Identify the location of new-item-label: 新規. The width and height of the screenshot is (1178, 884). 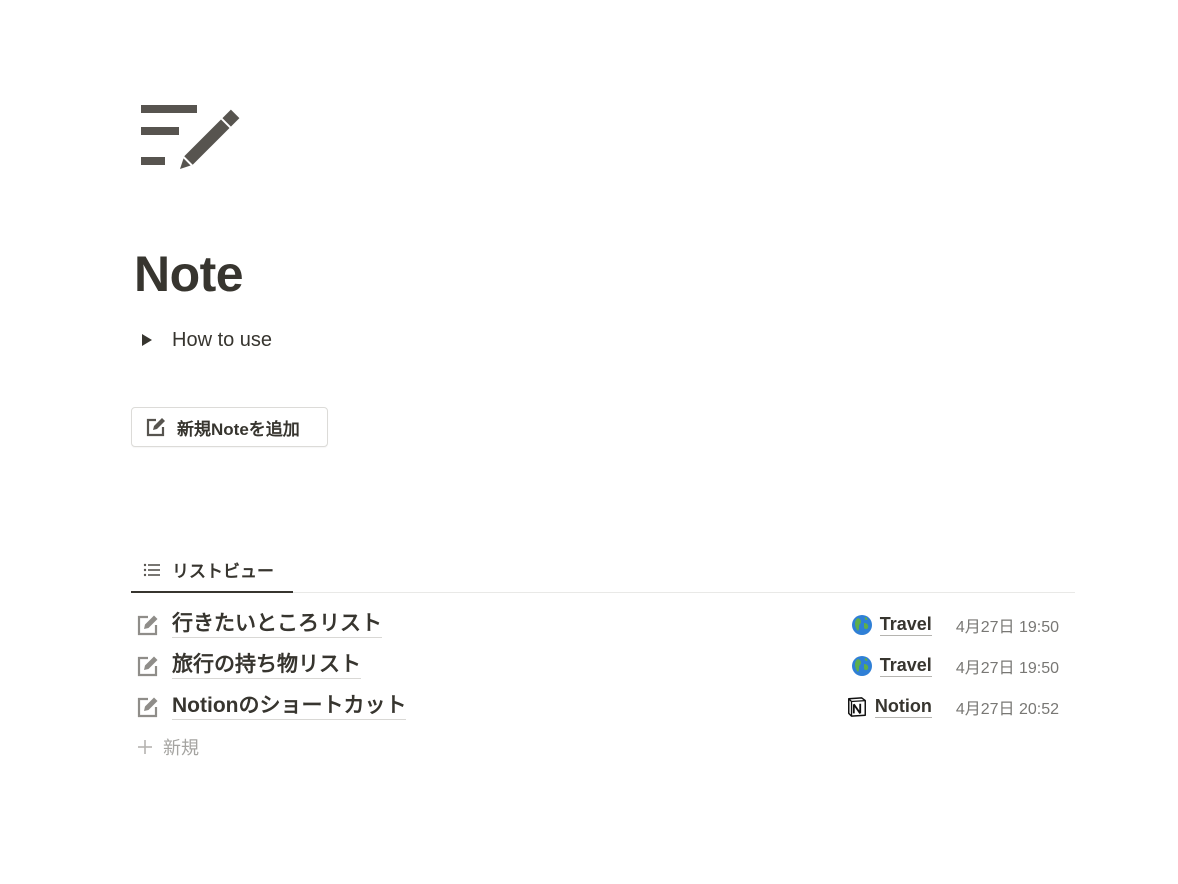
(181, 748).